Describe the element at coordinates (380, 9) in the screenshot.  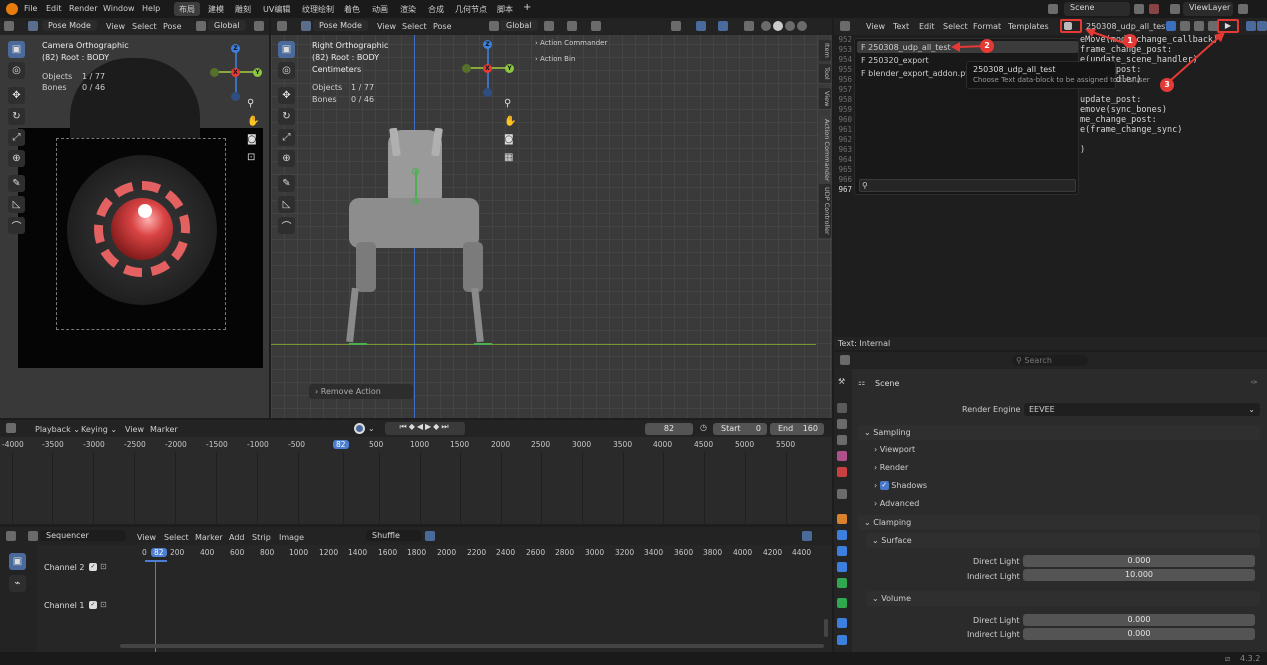
I see `workspace-tab-animation: 动画` at that location.